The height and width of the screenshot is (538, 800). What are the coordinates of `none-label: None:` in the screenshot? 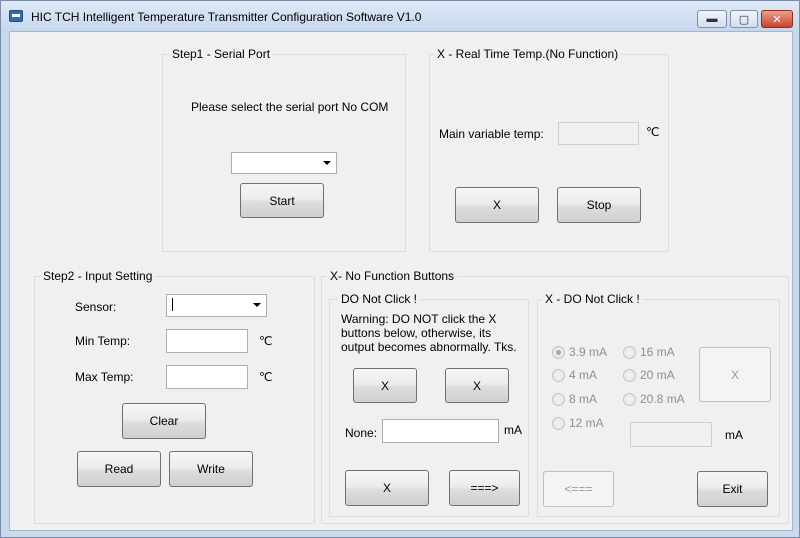 It's located at (361, 433).